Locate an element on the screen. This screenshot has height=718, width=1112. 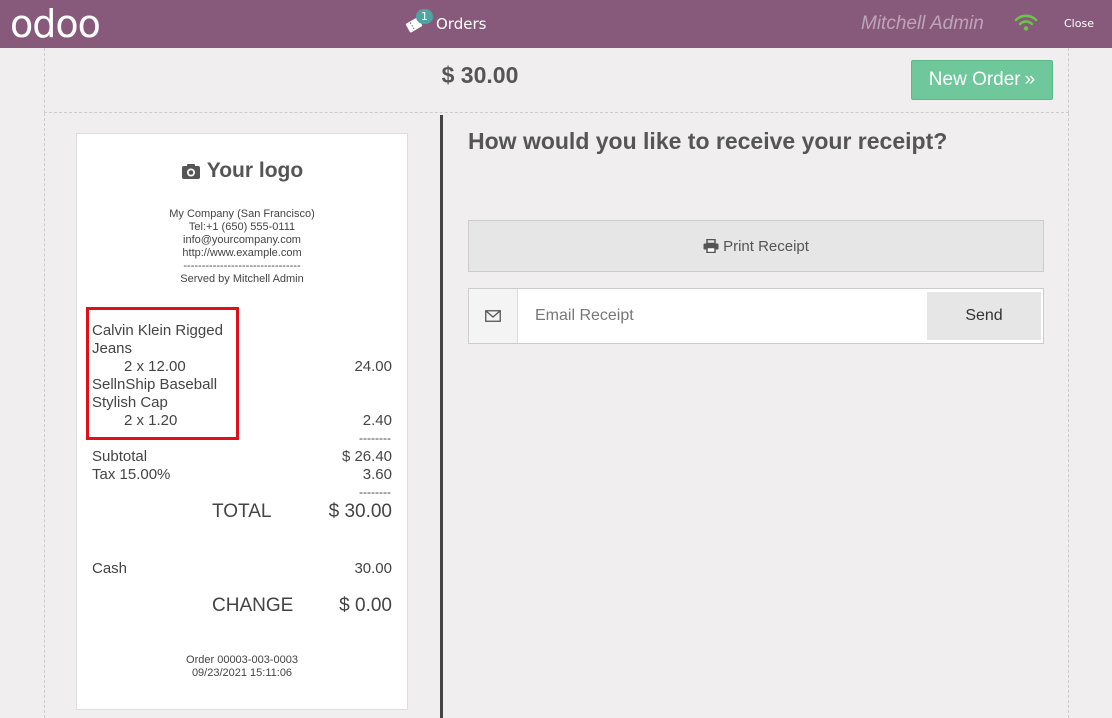
subtotal-row: Subtotal $ 26.40 is located at coordinates (242, 457).